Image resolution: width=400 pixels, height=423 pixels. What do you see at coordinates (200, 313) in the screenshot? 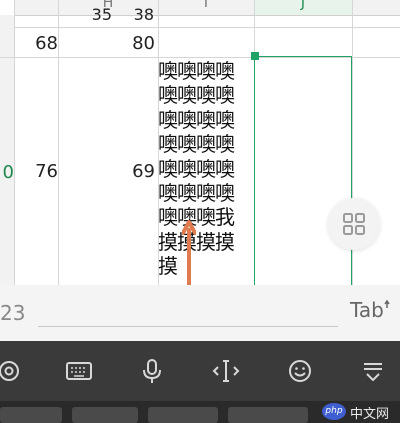
I see `cell-input-bar` at bounding box center [200, 313].